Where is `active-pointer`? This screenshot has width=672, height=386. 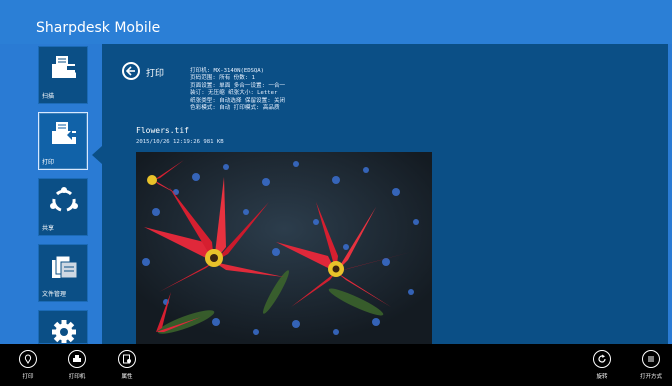
active-pointer is located at coordinates (97, 155).